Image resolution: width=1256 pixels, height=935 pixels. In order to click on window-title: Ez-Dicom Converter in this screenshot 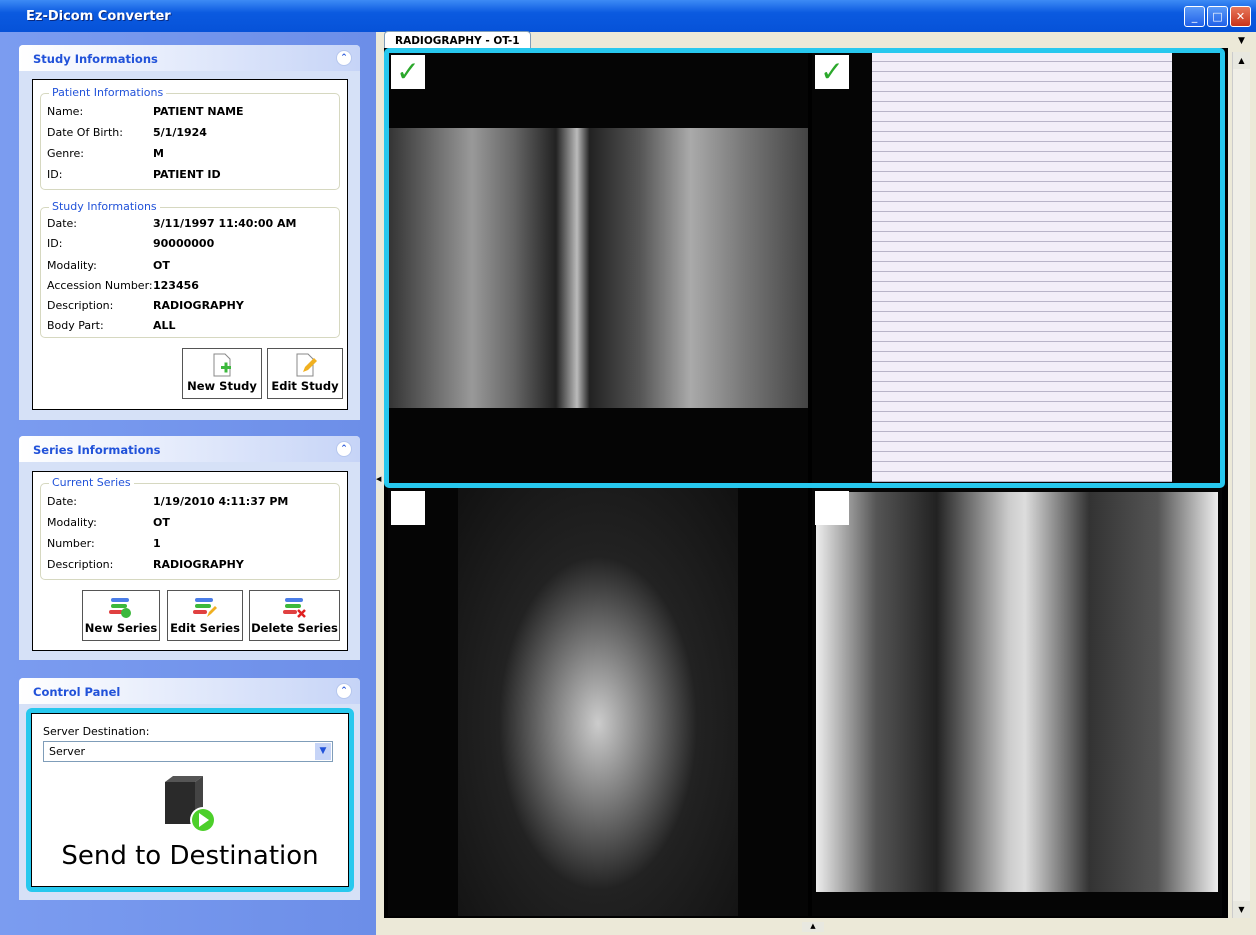, I will do `click(98, 16)`.